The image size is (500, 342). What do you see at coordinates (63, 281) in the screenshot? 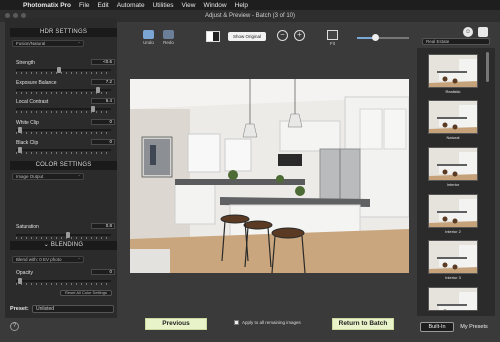
I see `opacity-slider-track` at bounding box center [63, 281].